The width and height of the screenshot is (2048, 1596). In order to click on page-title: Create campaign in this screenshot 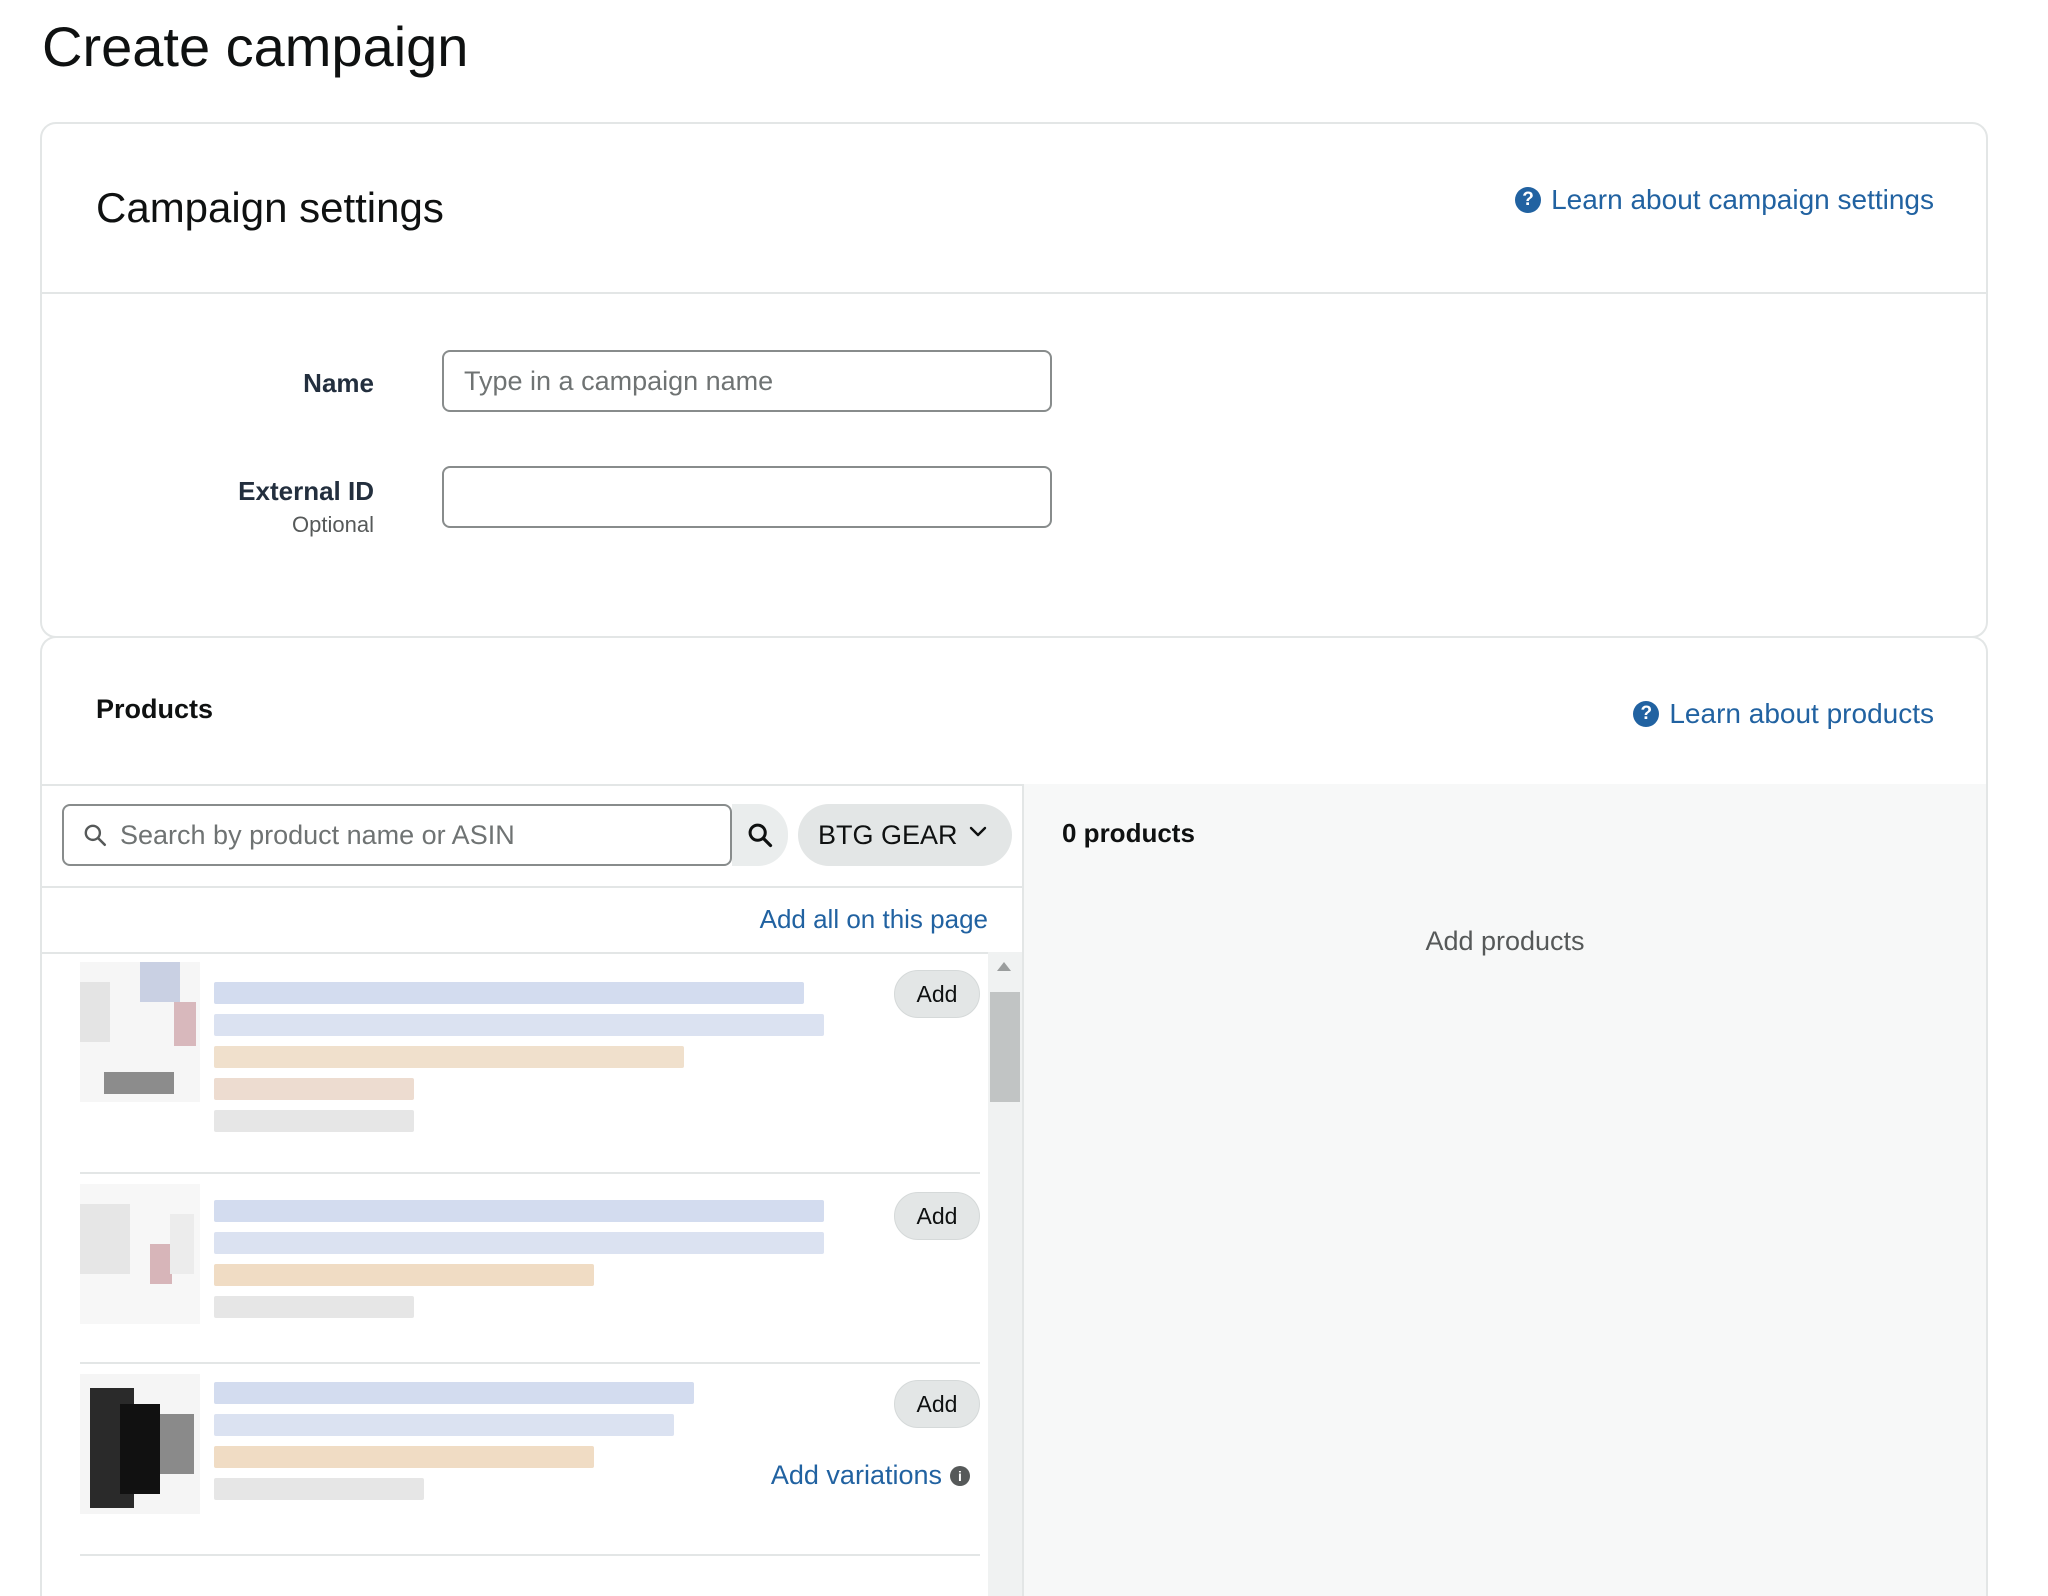, I will do `click(255, 46)`.